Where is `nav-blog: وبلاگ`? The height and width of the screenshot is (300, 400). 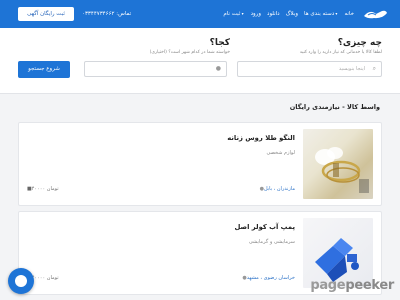
nav-blog: وبلاگ is located at coordinates (292, 14).